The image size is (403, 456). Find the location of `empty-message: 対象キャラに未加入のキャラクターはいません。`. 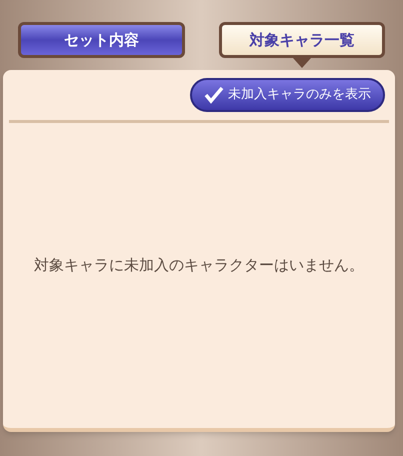

empty-message: 対象キャラに未加入のキャラクターはいません。 is located at coordinates (199, 265).